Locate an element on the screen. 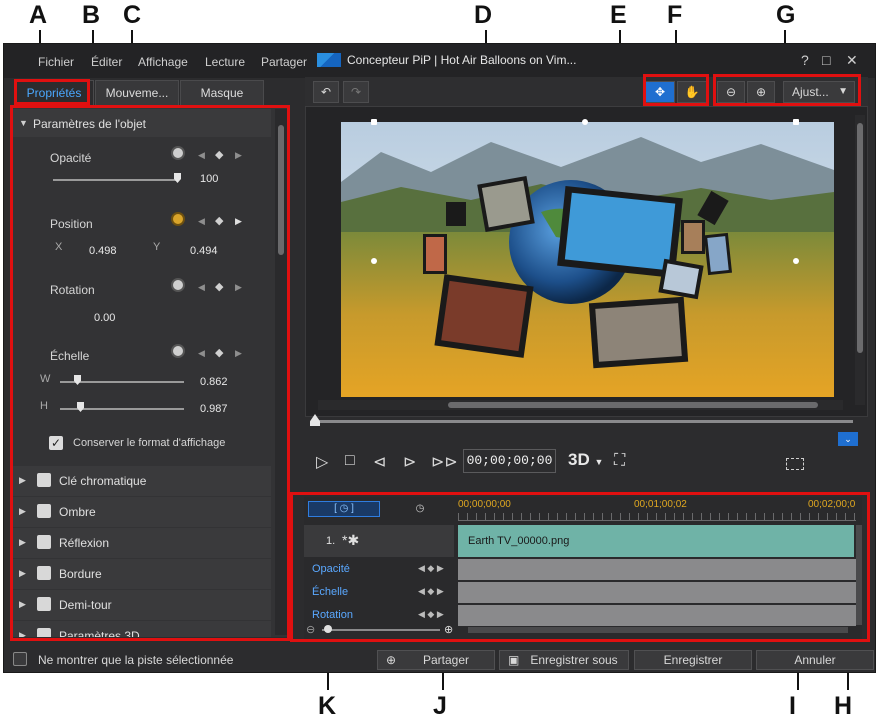 This screenshot has width=877, height=723. expand-timeline-icon: ⌄ is located at coordinates (848, 439).